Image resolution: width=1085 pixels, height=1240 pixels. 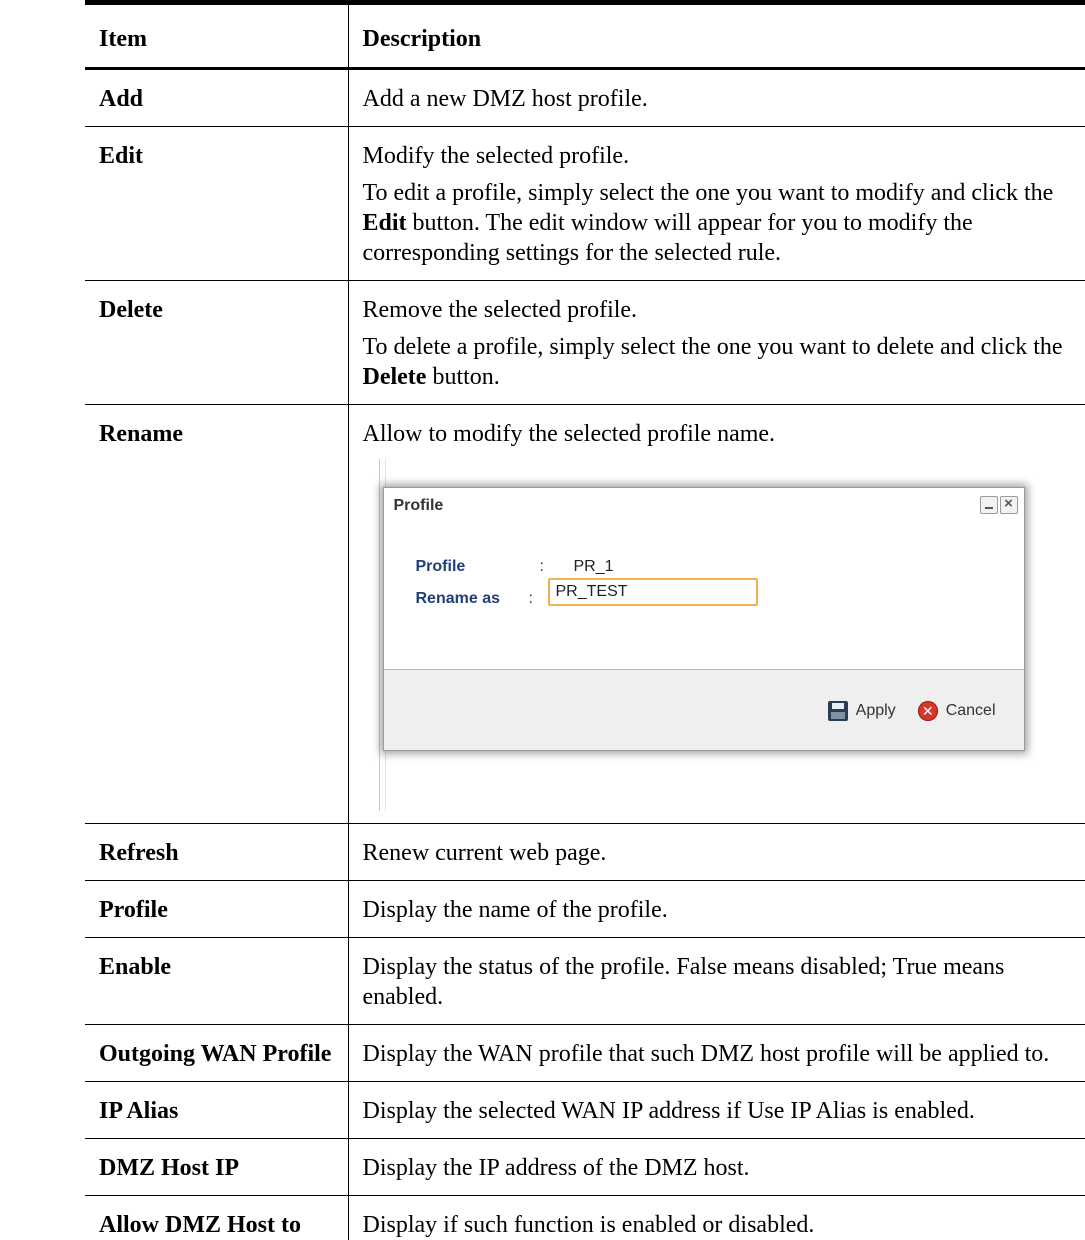 I want to click on apply-button: Apply, so click(x=862, y=711).